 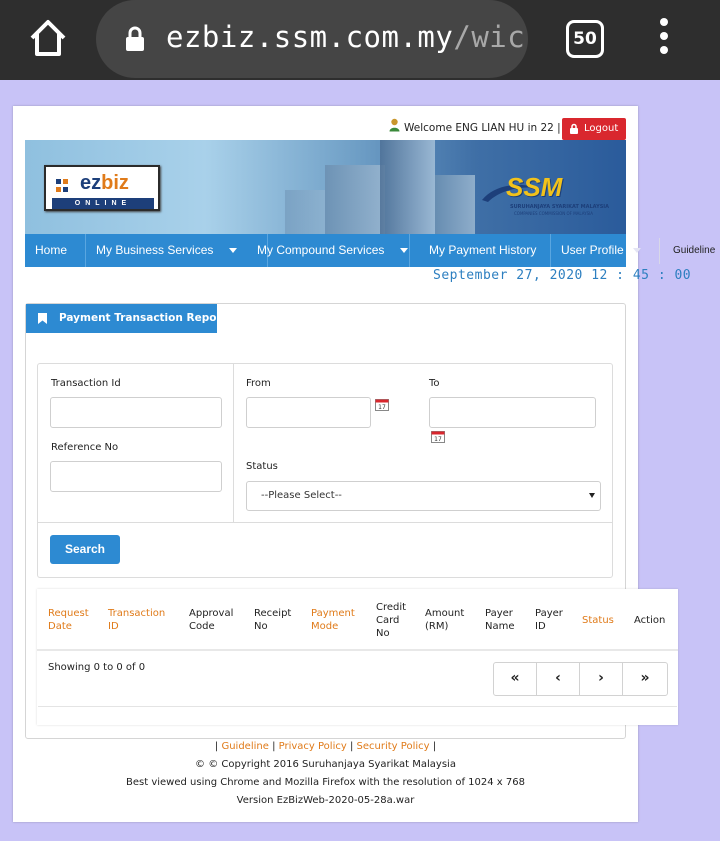 What do you see at coordinates (136, 476) in the screenshot?
I see `reference-no-input` at bounding box center [136, 476].